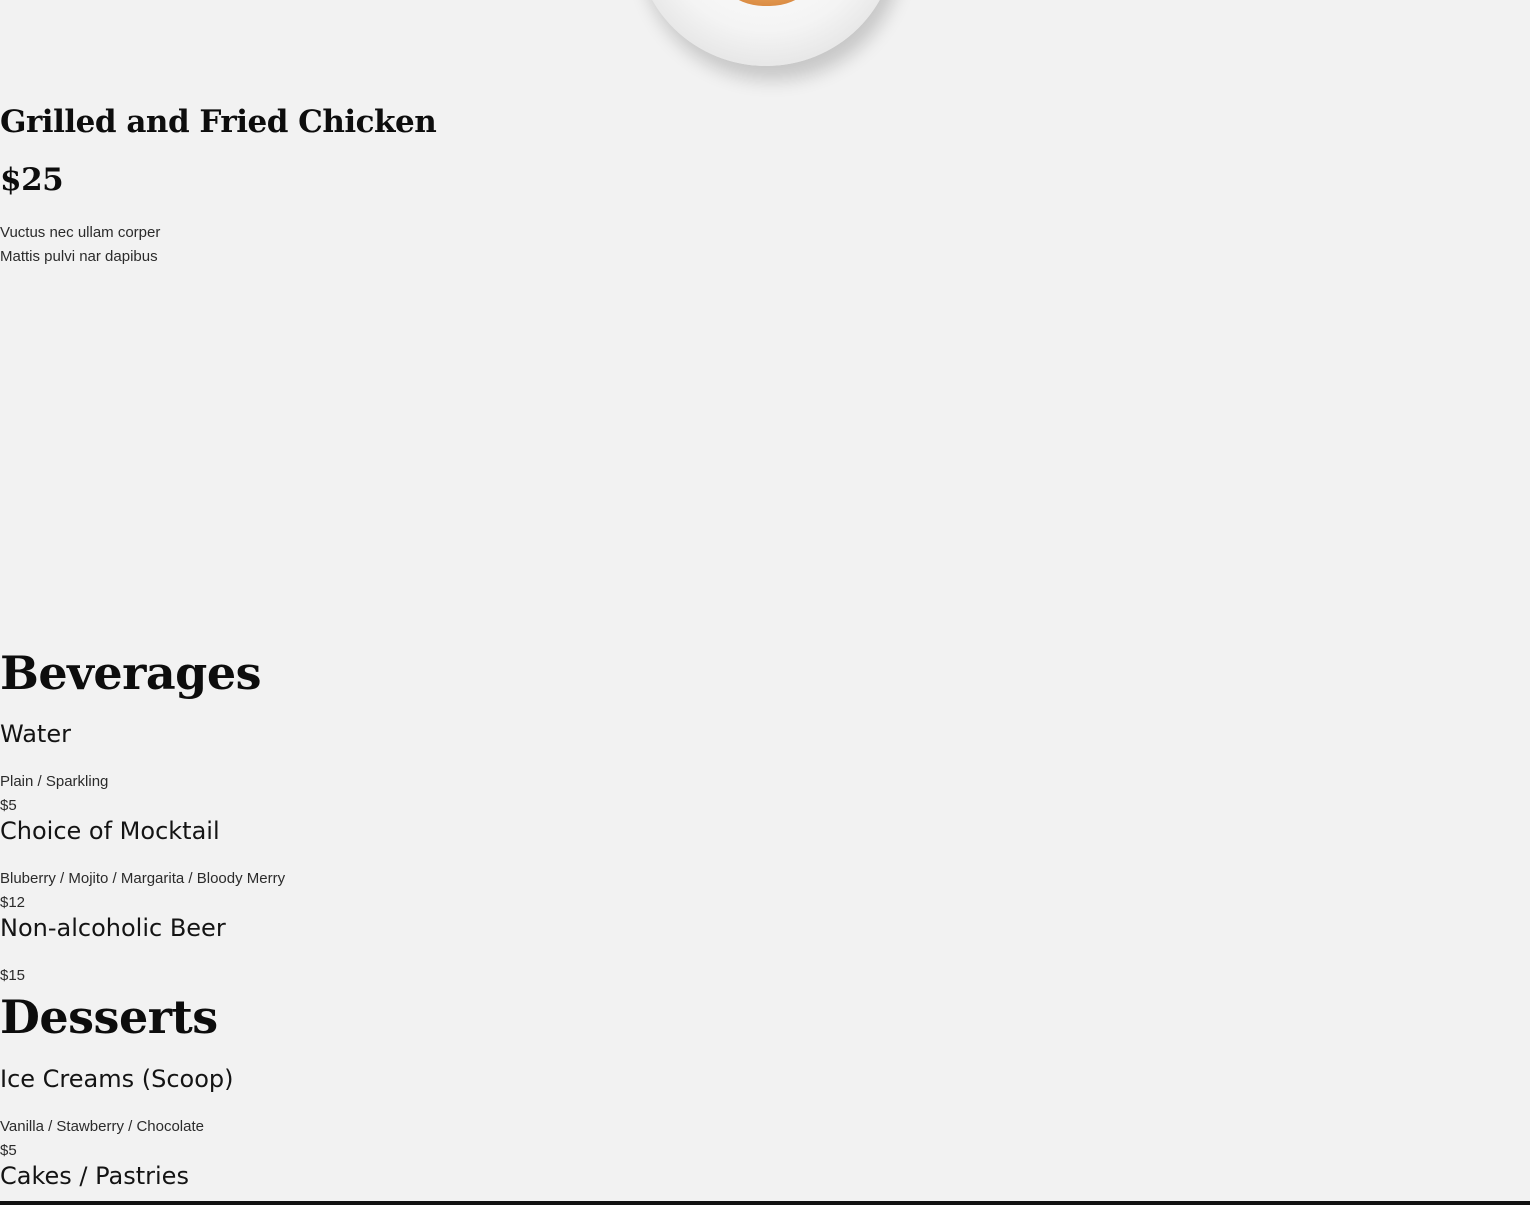 The height and width of the screenshot is (1205, 1530). What do you see at coordinates (766, 33) in the screenshot?
I see `plated-dish-image` at bounding box center [766, 33].